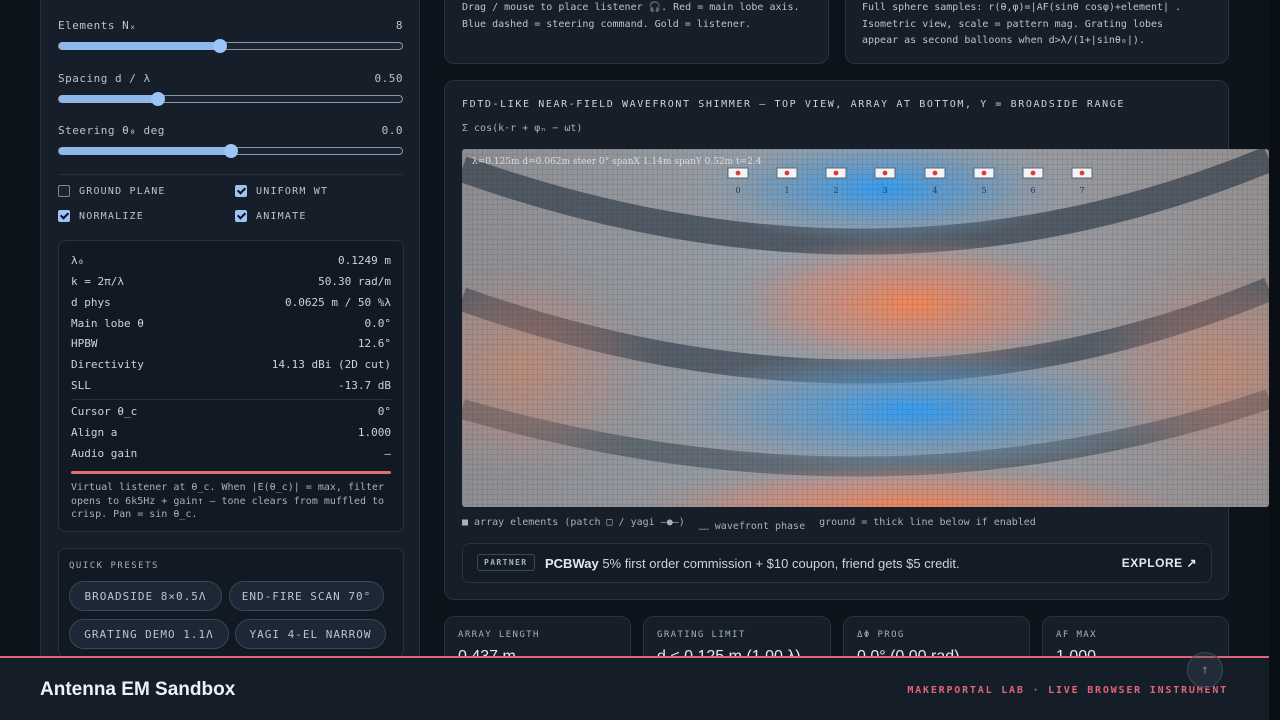  Describe the element at coordinates (374, 343) in the screenshot. I see `readout-value: 12.6°` at that location.